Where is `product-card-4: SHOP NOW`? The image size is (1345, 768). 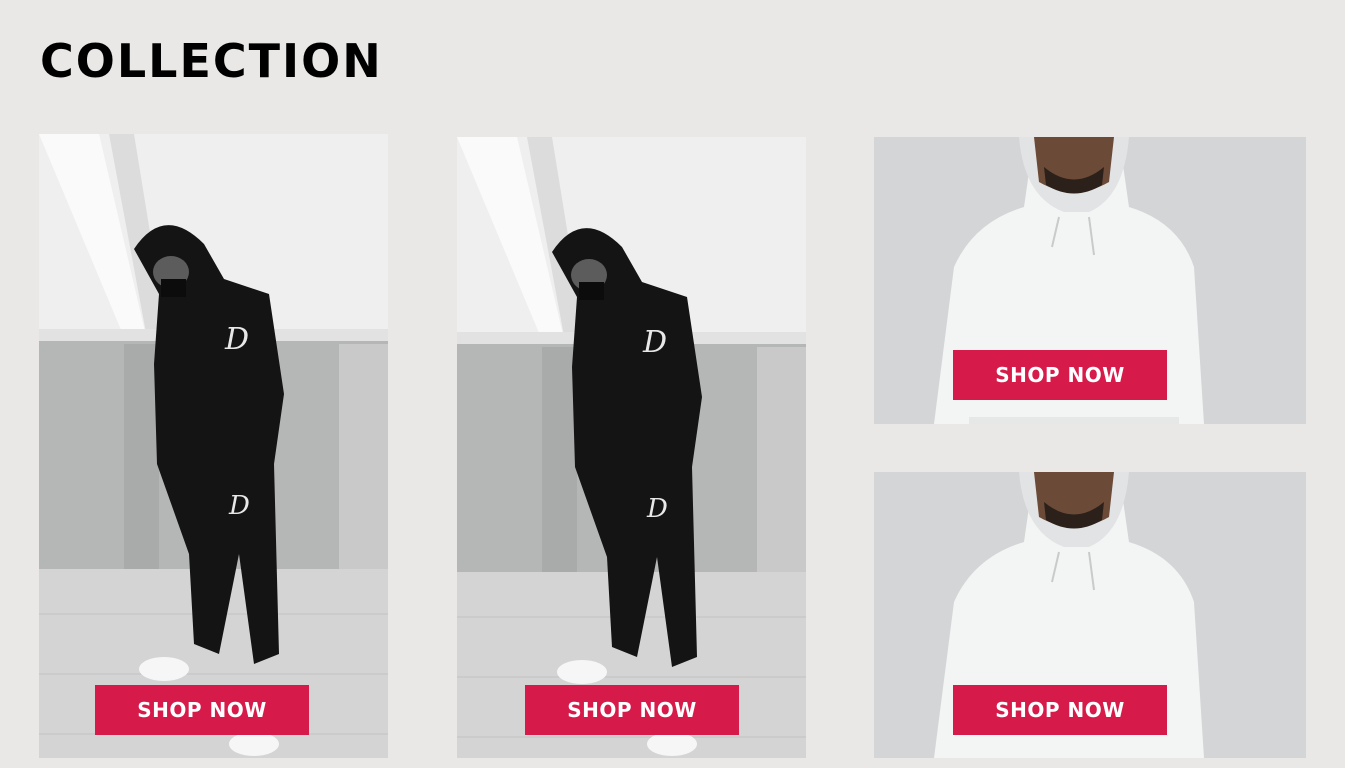
product-card-4: SHOP NOW is located at coordinates (1090, 615).